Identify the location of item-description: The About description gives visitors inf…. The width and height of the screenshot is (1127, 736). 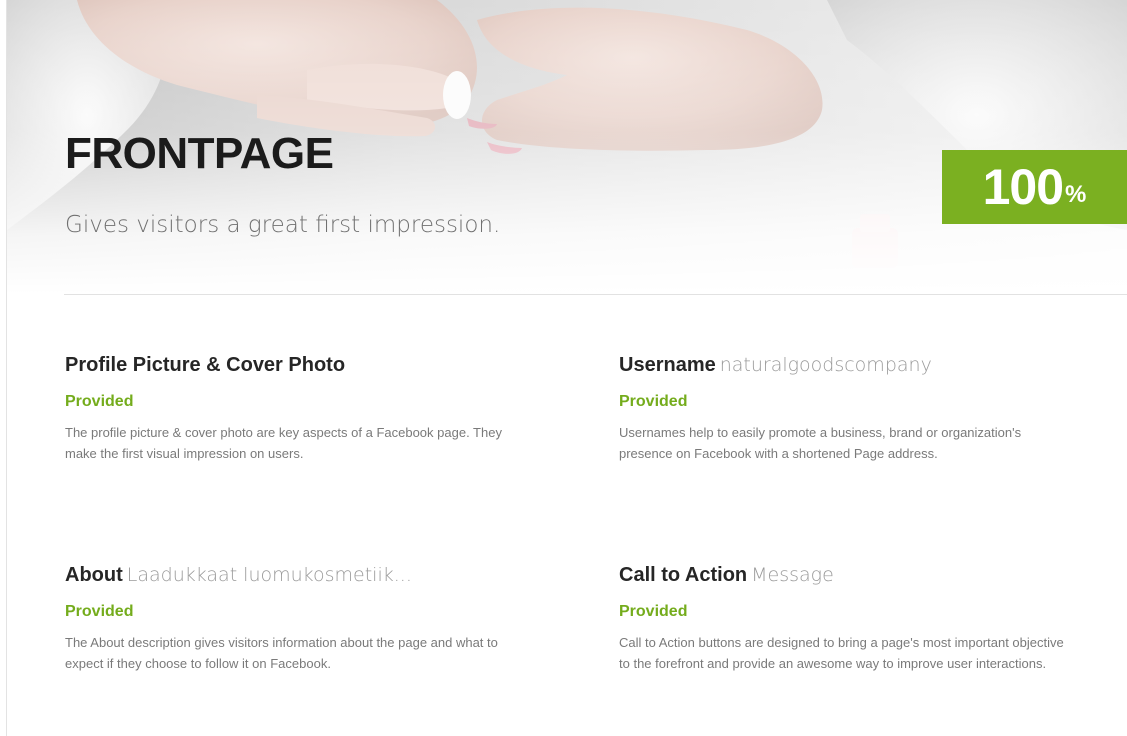
(281, 653).